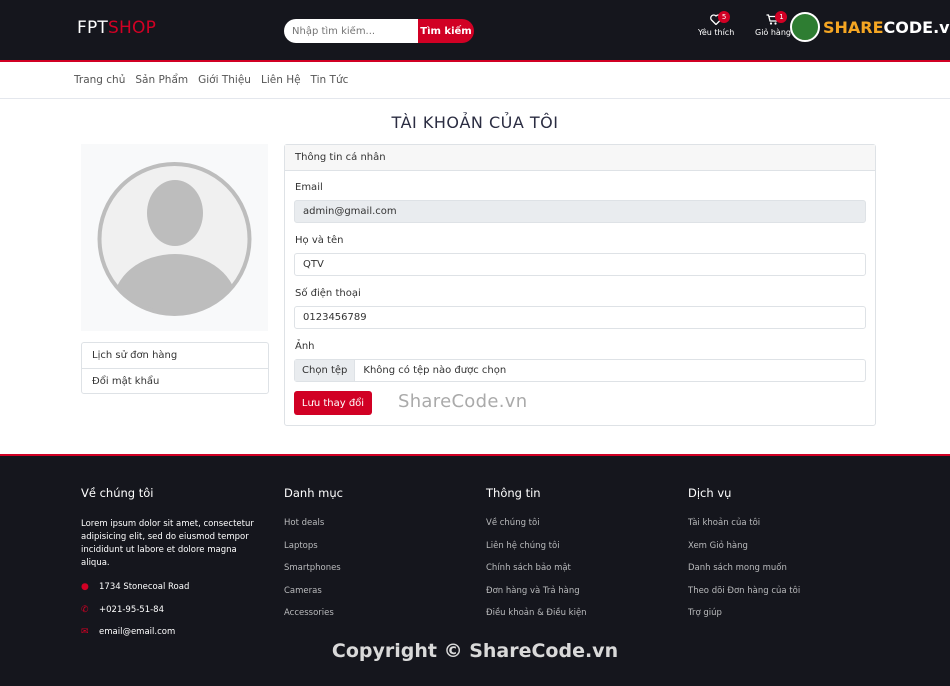 The width and height of the screenshot is (950, 686). What do you see at coordinates (853, 27) in the screenshot?
I see `watermark-part1: SHARE` at bounding box center [853, 27].